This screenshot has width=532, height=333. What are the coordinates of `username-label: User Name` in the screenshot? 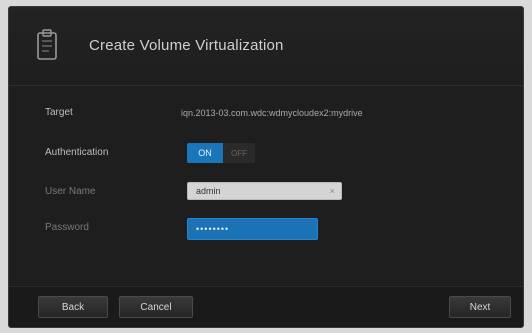 It's located at (70, 191).